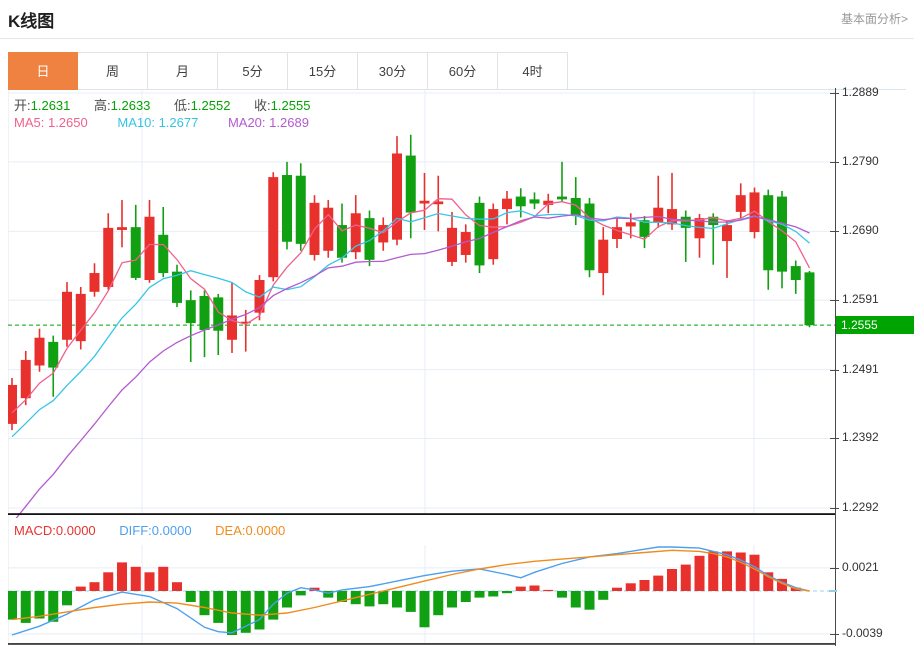  I want to click on page-title: K线图, so click(31, 21).